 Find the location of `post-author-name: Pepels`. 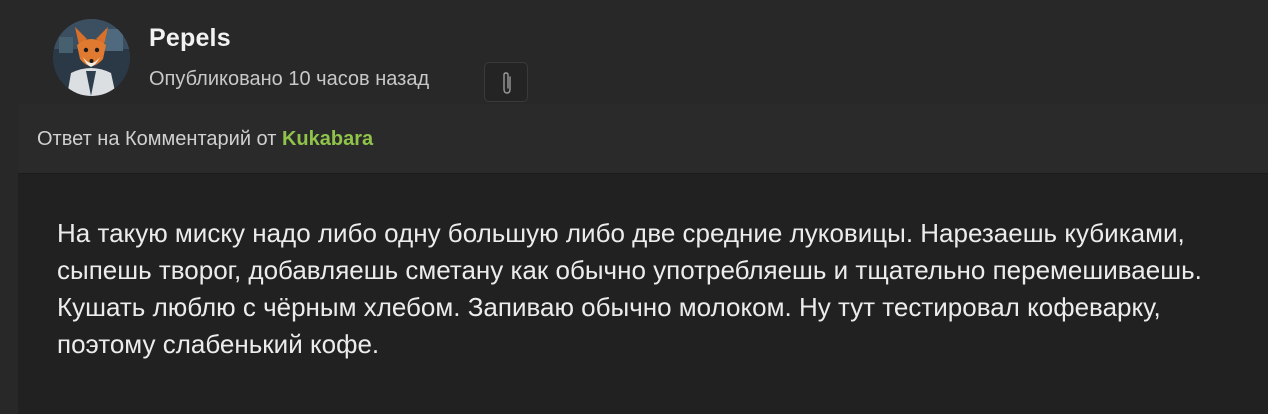

post-author-name: Pepels is located at coordinates (190, 38).